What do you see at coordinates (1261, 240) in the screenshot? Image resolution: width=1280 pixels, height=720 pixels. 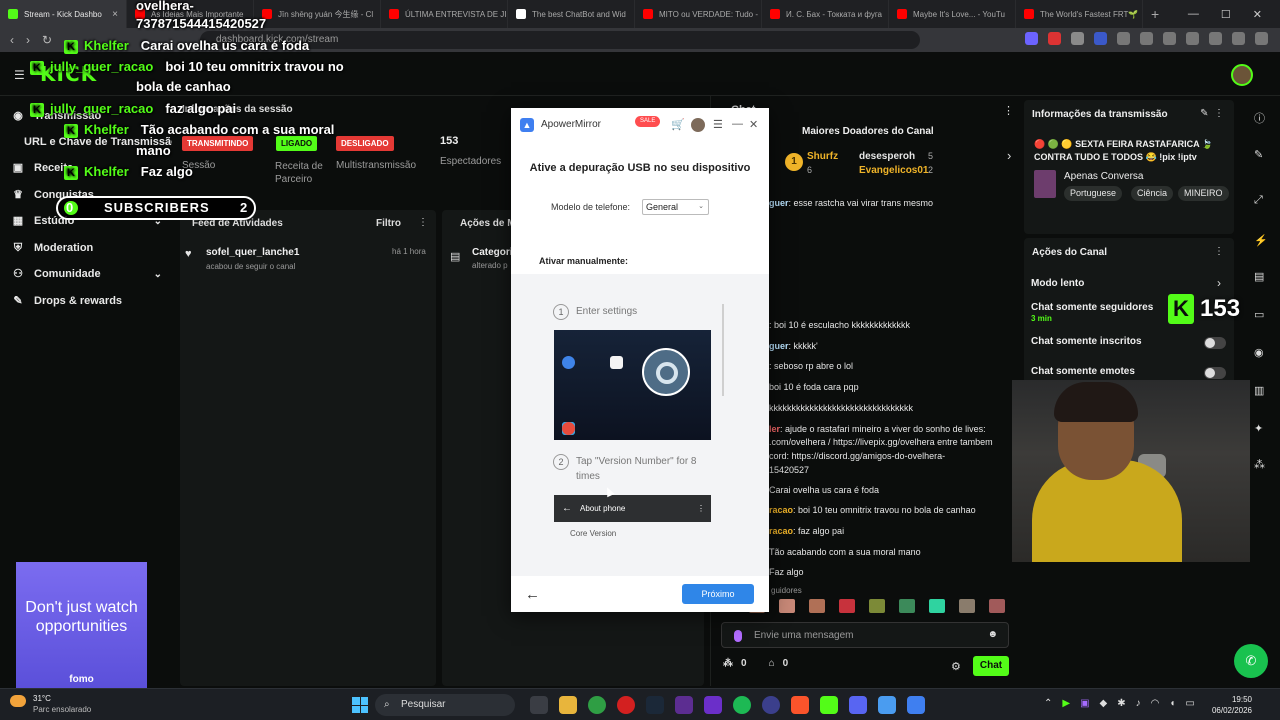 I see `lightning-icon: ⚡` at bounding box center [1261, 240].